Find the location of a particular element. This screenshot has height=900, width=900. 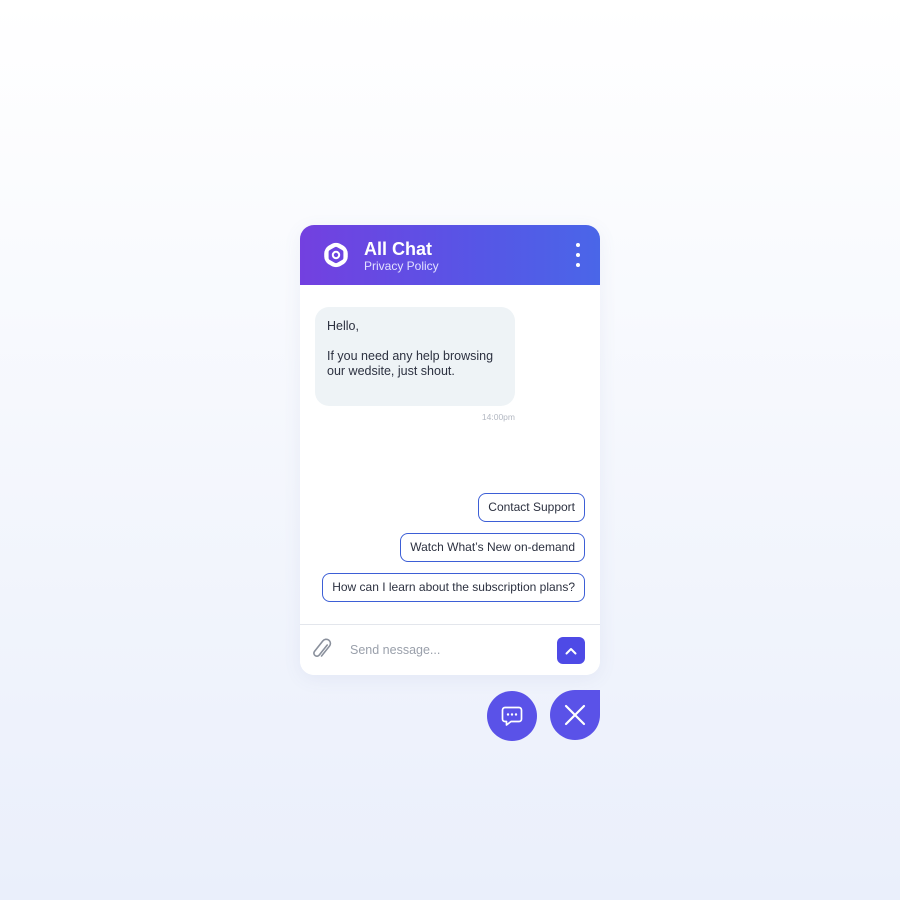

message-timestamp: 14:00pm is located at coordinates (498, 417).